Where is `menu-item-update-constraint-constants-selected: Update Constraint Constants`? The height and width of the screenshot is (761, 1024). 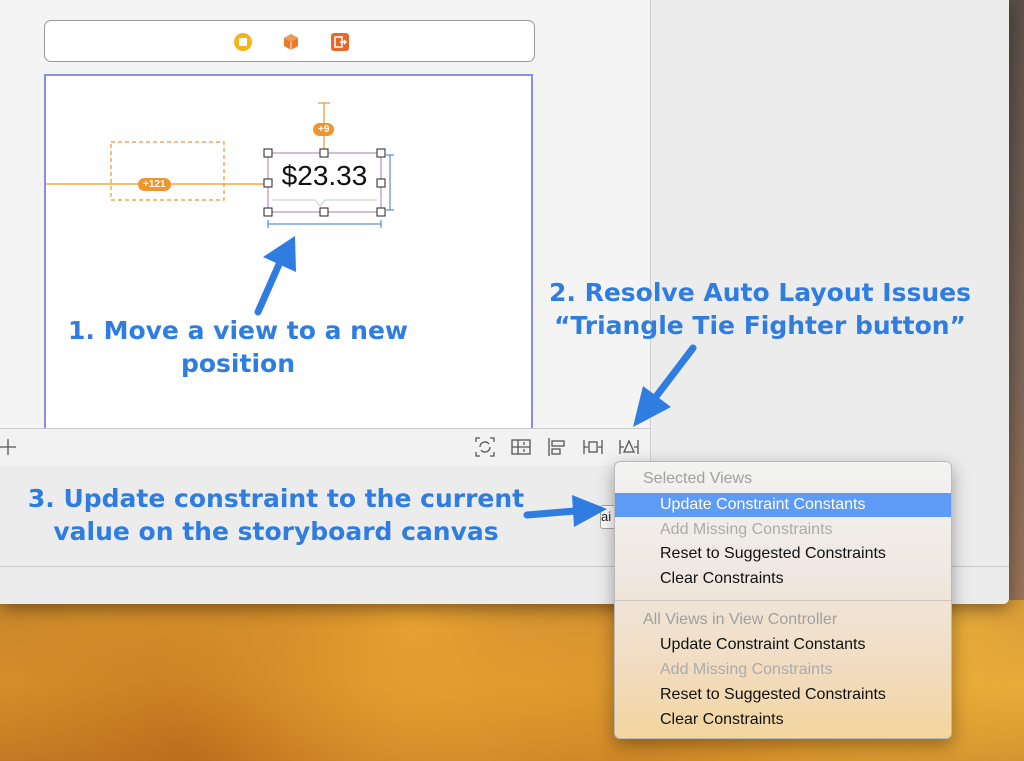
menu-item-update-constraint-constants-selected: Update Constraint Constants is located at coordinates (783, 505).